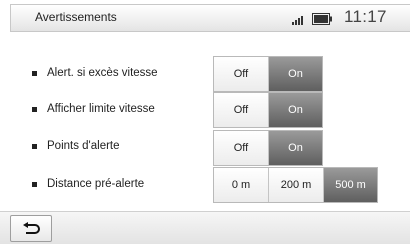  I want to click on toggle-speed-limit: Off On, so click(268, 110).